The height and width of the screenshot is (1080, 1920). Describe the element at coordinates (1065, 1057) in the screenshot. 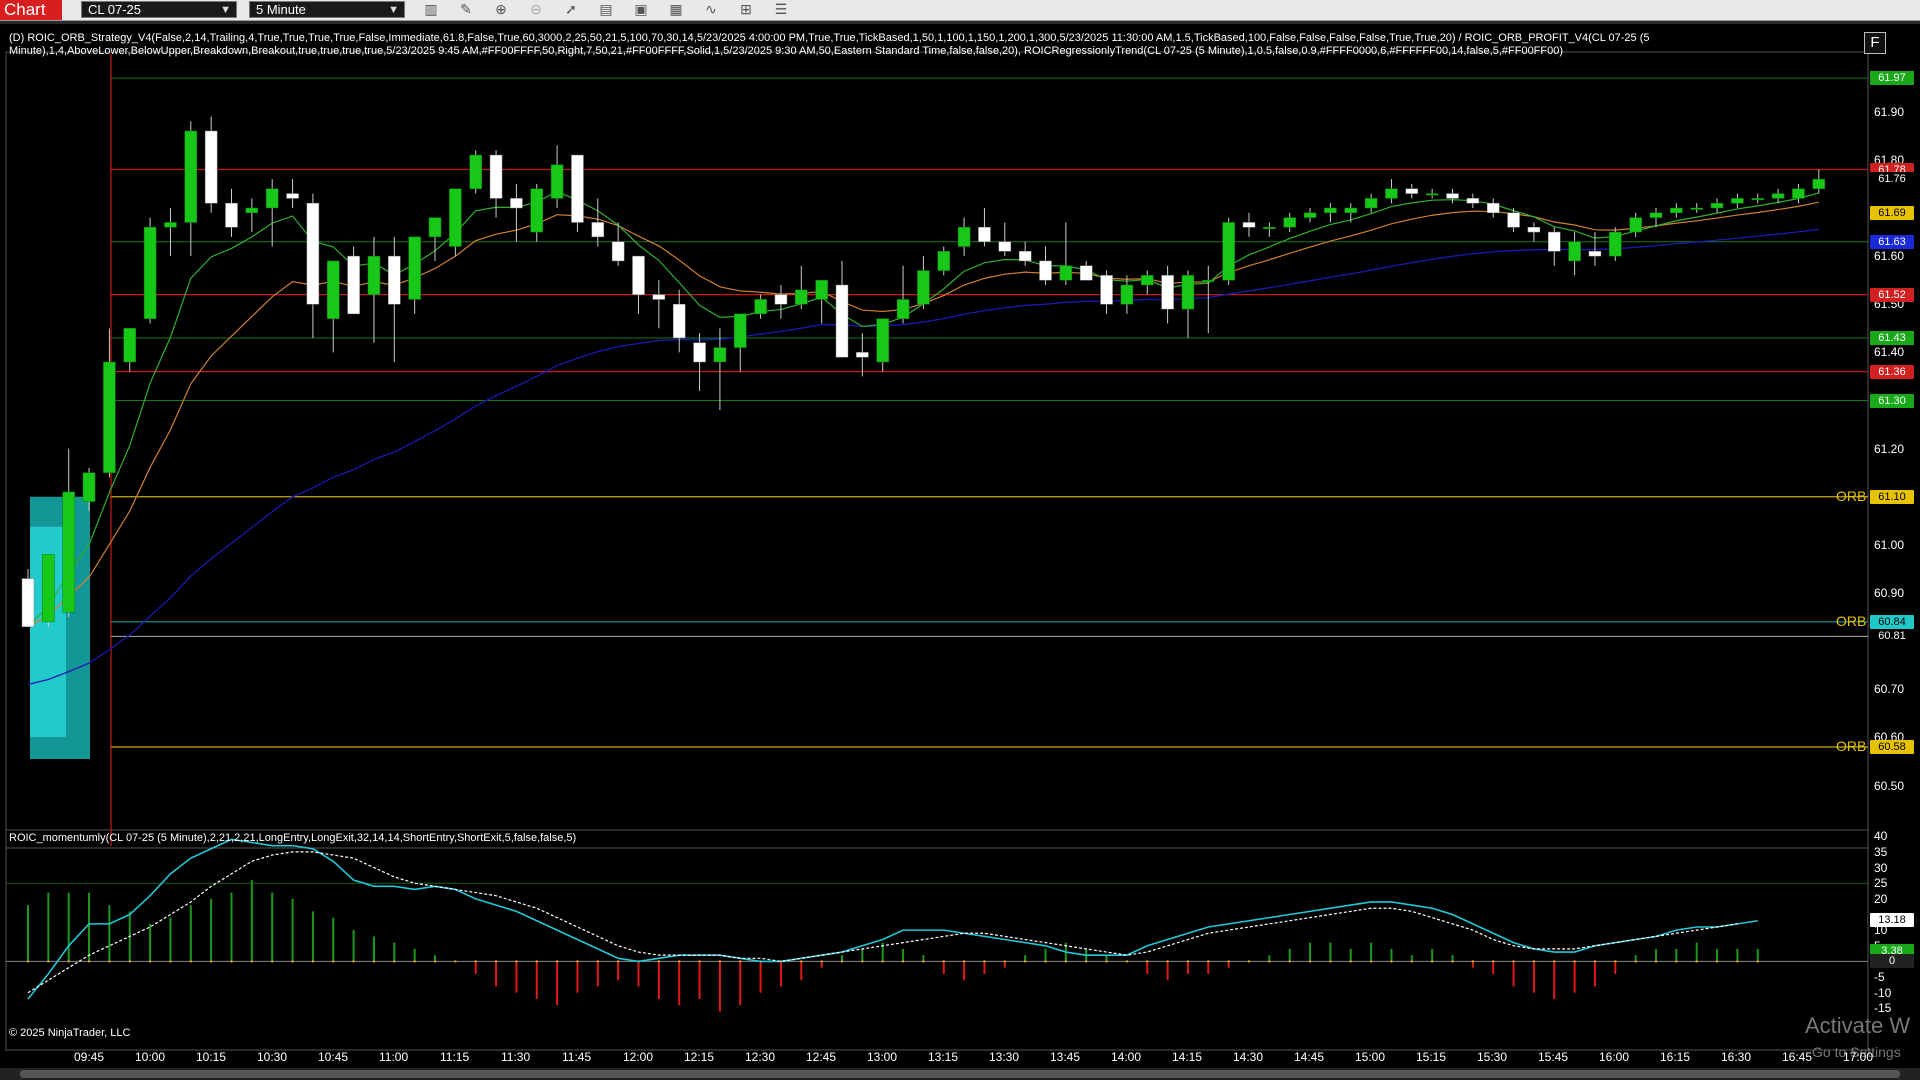

I see `time-axis-tick: 13:45` at that location.